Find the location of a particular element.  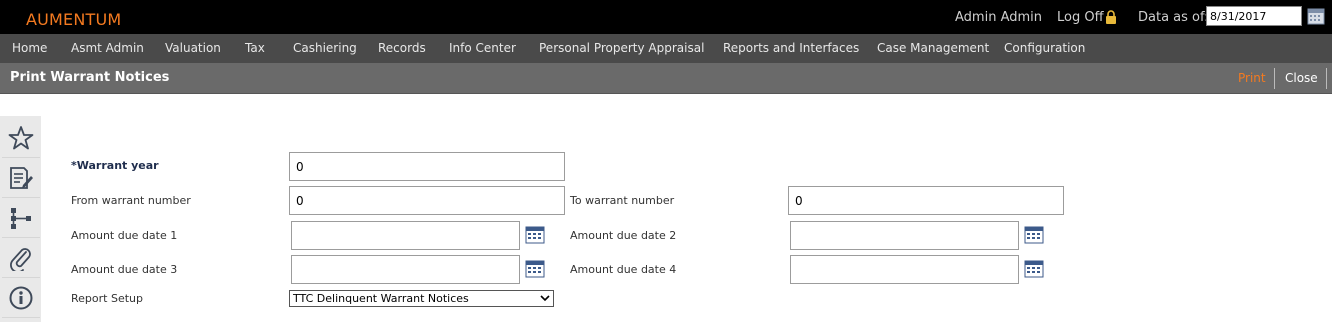

menu-case-management: Case Management is located at coordinates (933, 48).